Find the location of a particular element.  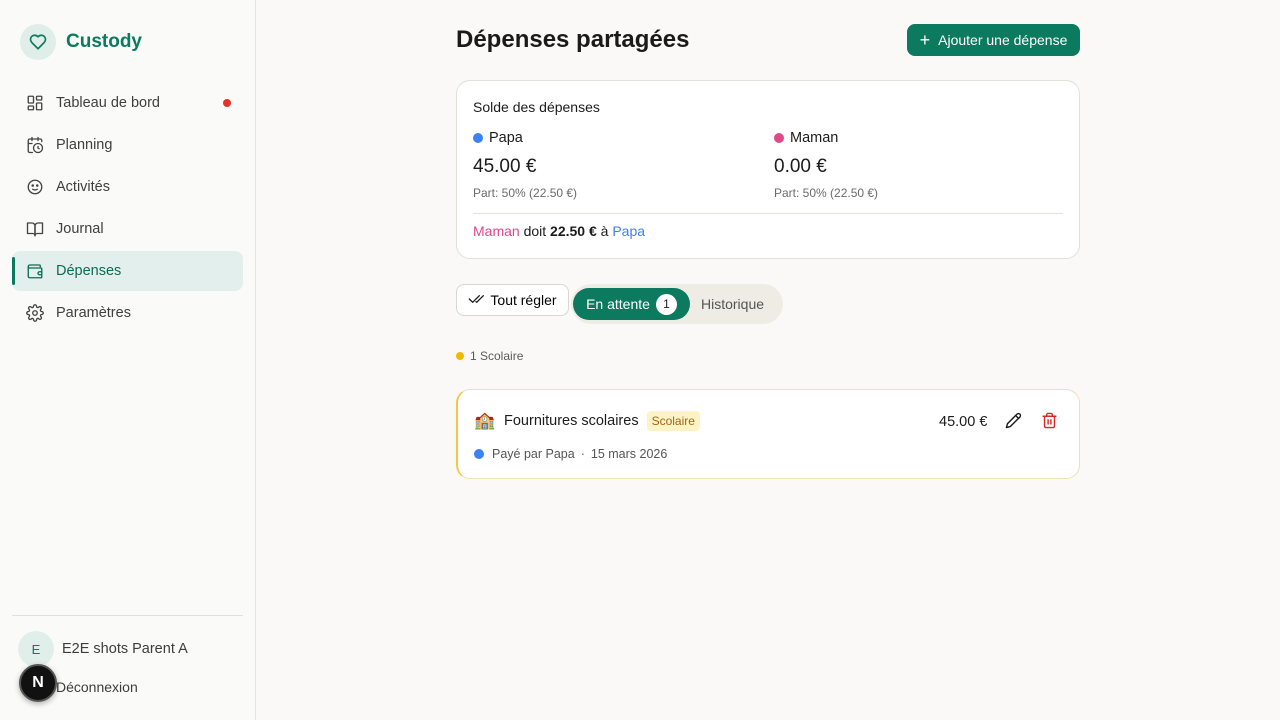

owed-debtor: Maman is located at coordinates (496, 231).